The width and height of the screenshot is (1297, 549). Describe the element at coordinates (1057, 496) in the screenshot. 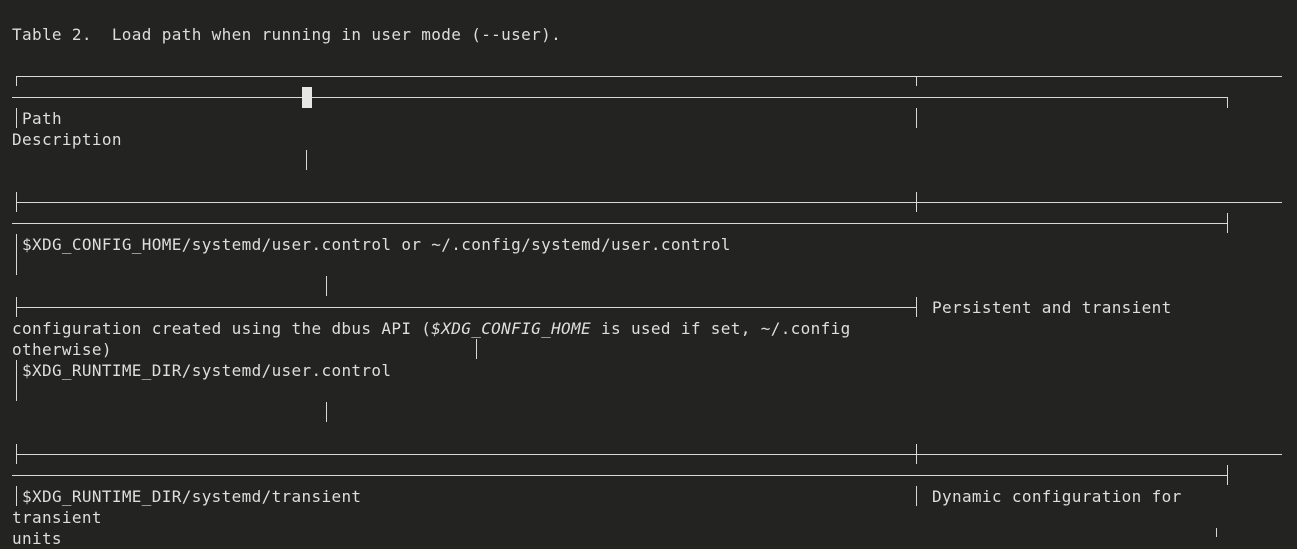

I see `row3-description-line1: Dynamic configuration for` at that location.